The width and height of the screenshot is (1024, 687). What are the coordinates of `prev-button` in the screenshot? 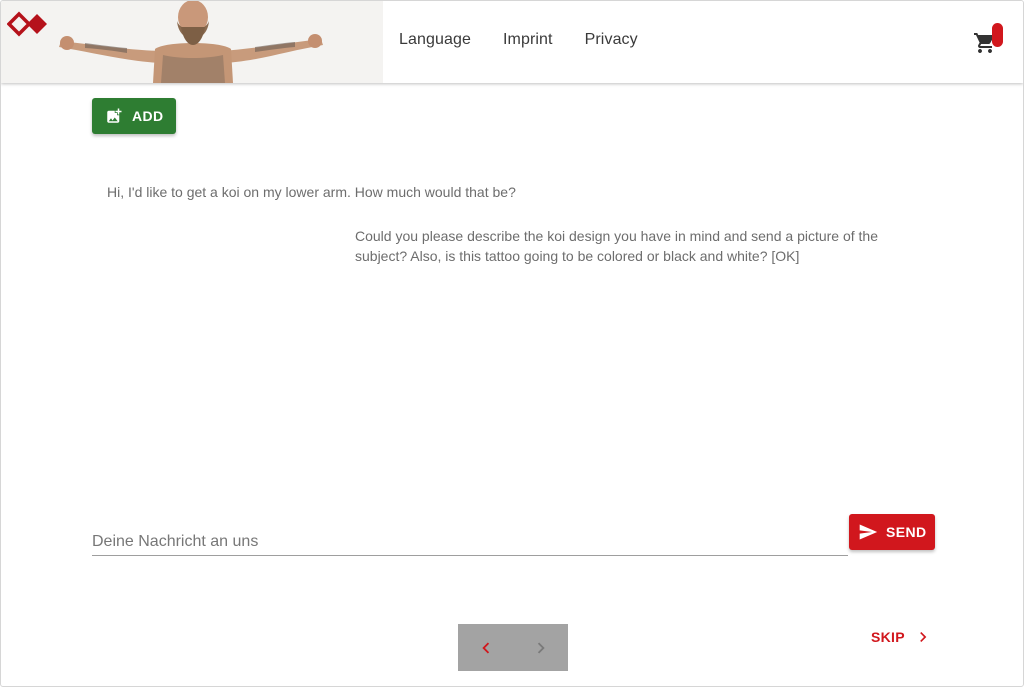 It's located at (485, 647).